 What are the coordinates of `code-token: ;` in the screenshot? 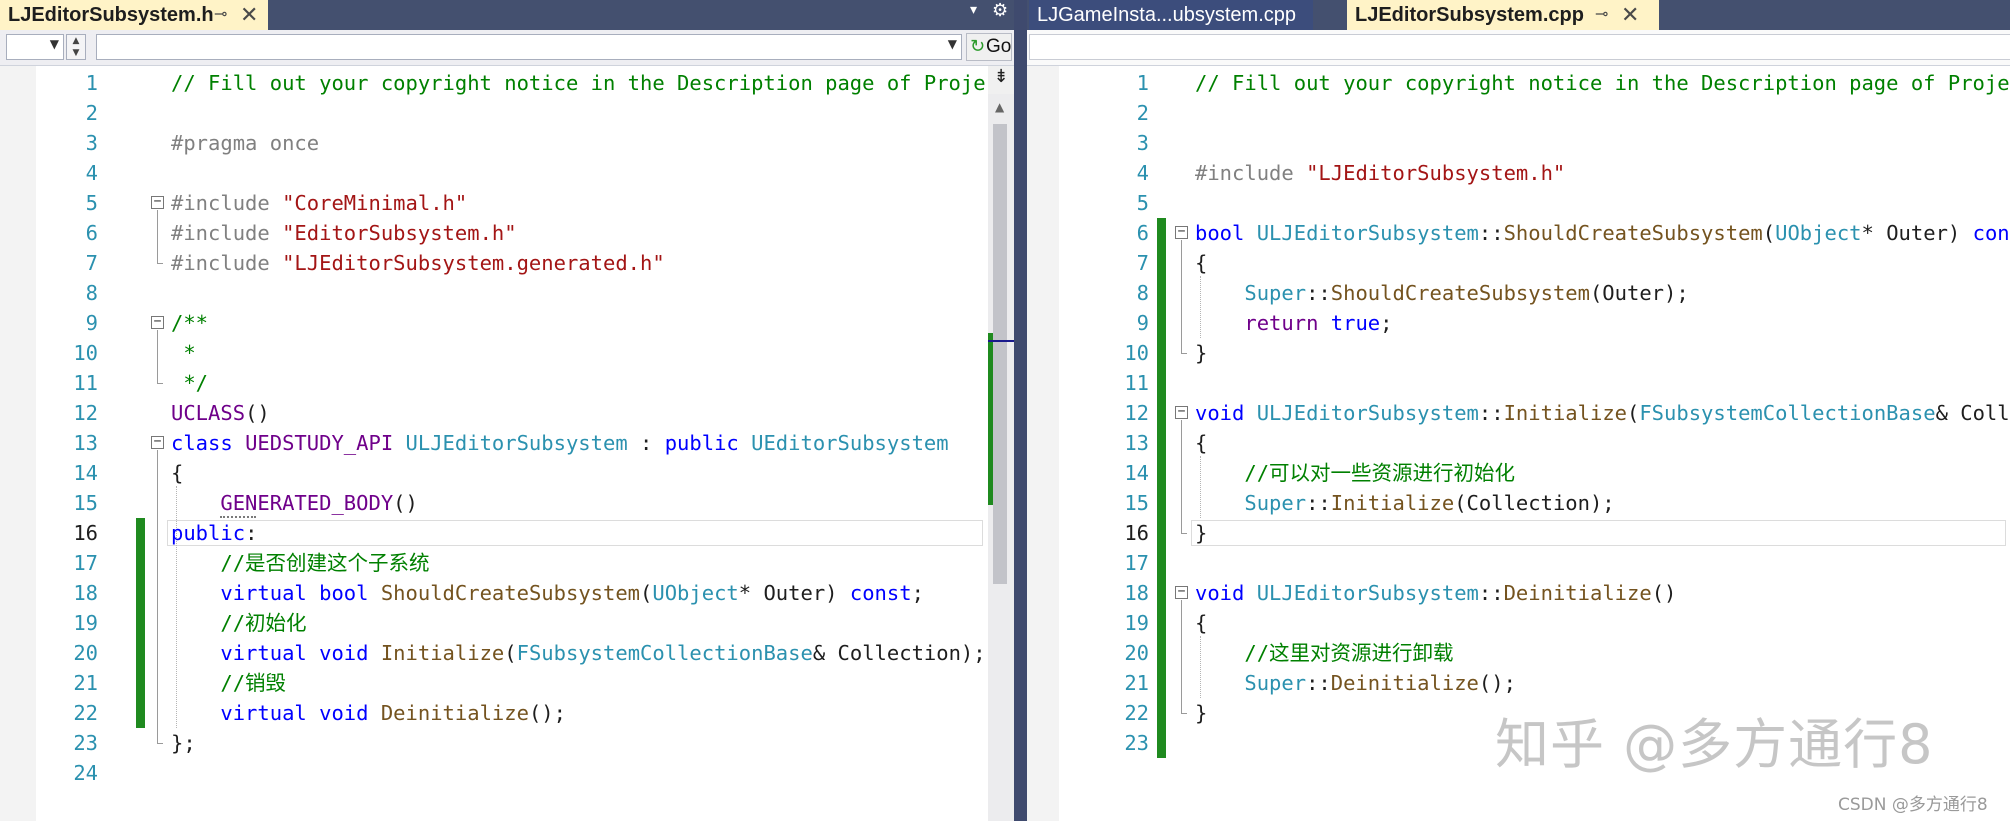 It's located at (1386, 322).